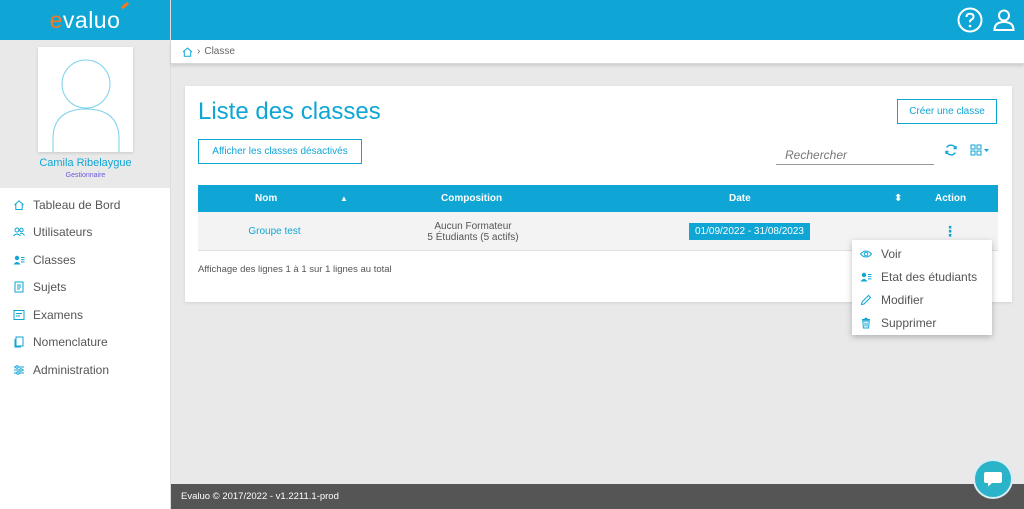  What do you see at coordinates (58, 314) in the screenshot?
I see `sidebar-item-label: Examens` at bounding box center [58, 314].